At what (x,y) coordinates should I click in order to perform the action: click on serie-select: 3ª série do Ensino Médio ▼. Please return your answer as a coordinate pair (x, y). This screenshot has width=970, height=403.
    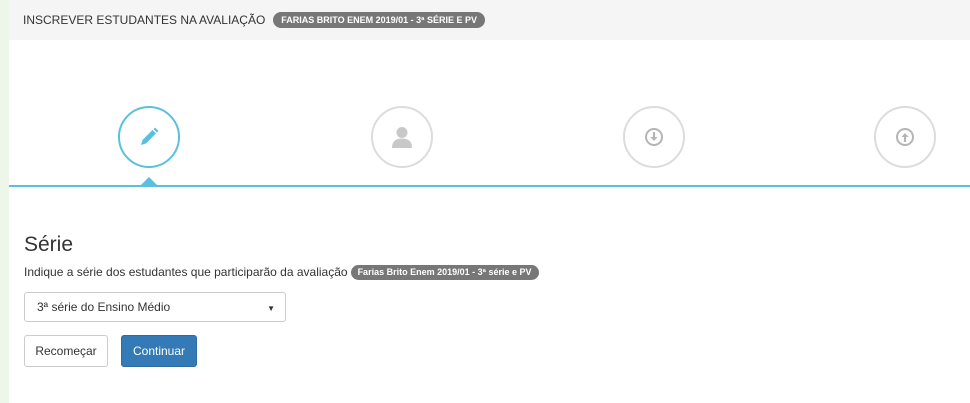
    Looking at the image, I should click on (155, 307).